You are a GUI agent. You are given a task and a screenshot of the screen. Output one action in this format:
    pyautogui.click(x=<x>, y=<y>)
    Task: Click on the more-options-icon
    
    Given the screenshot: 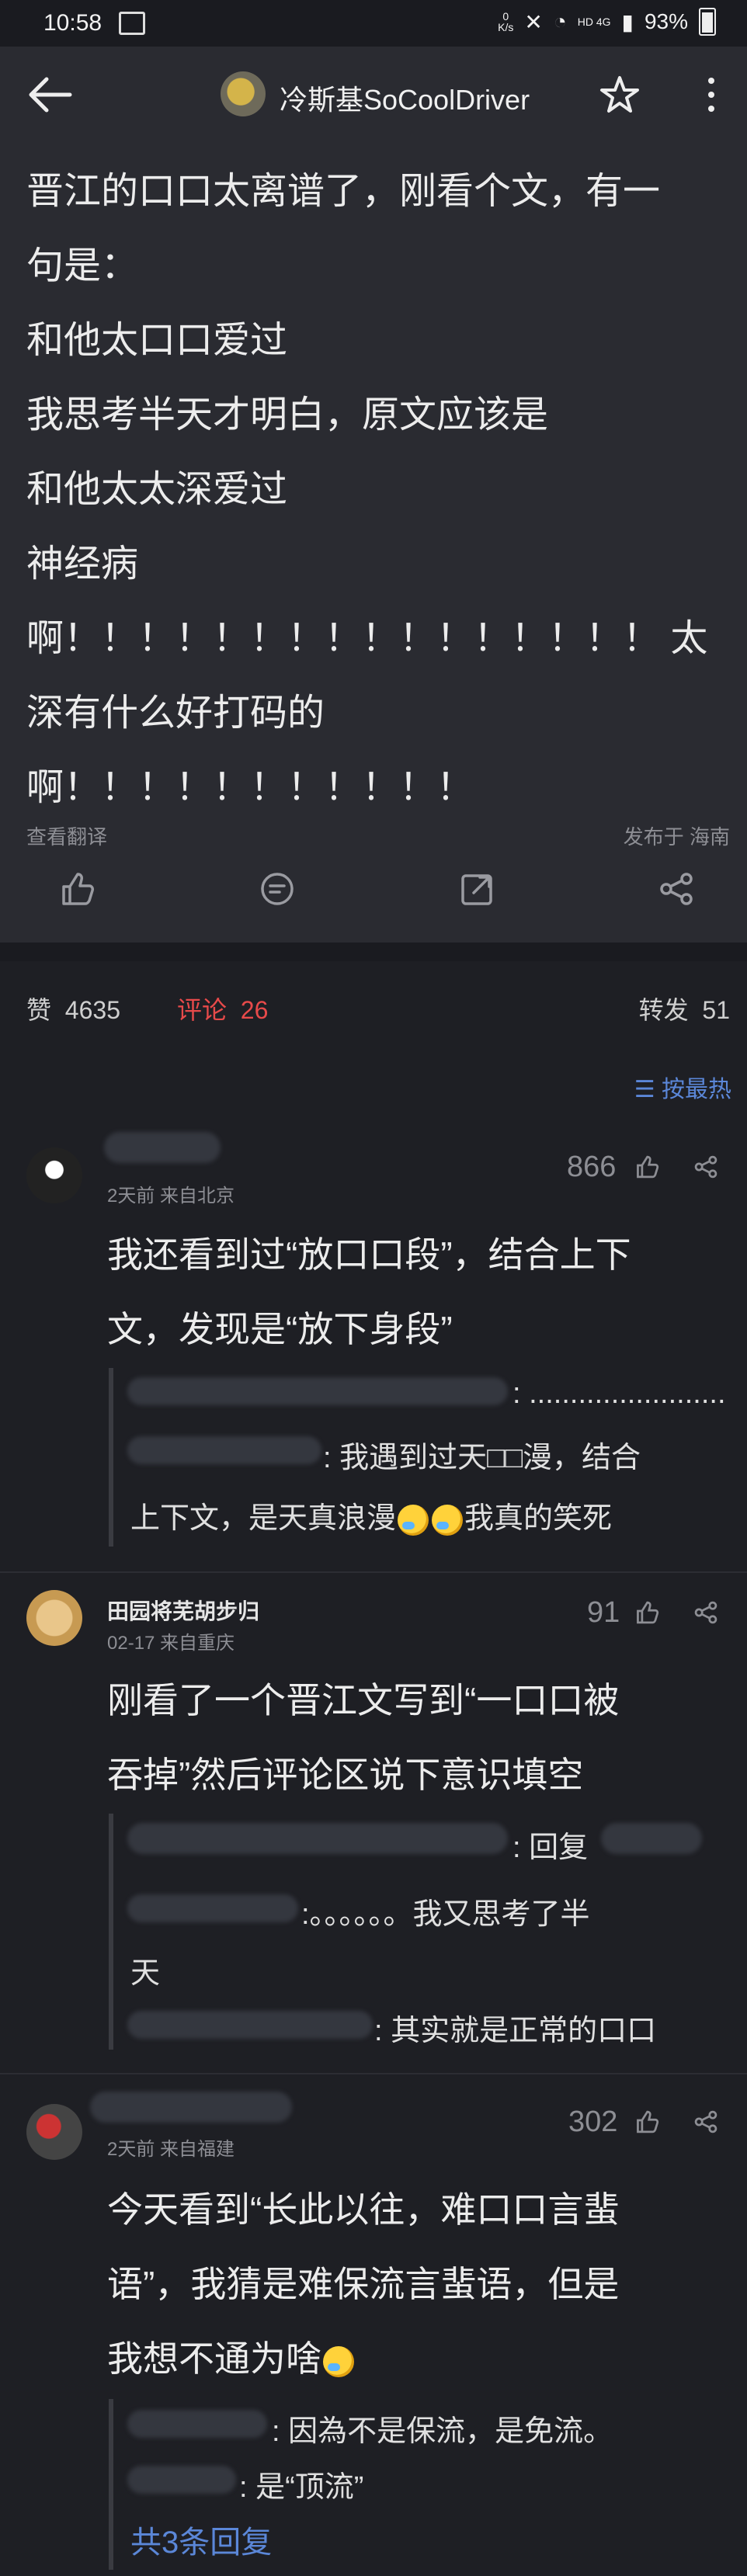 What is the action you would take?
    pyautogui.click(x=711, y=94)
    